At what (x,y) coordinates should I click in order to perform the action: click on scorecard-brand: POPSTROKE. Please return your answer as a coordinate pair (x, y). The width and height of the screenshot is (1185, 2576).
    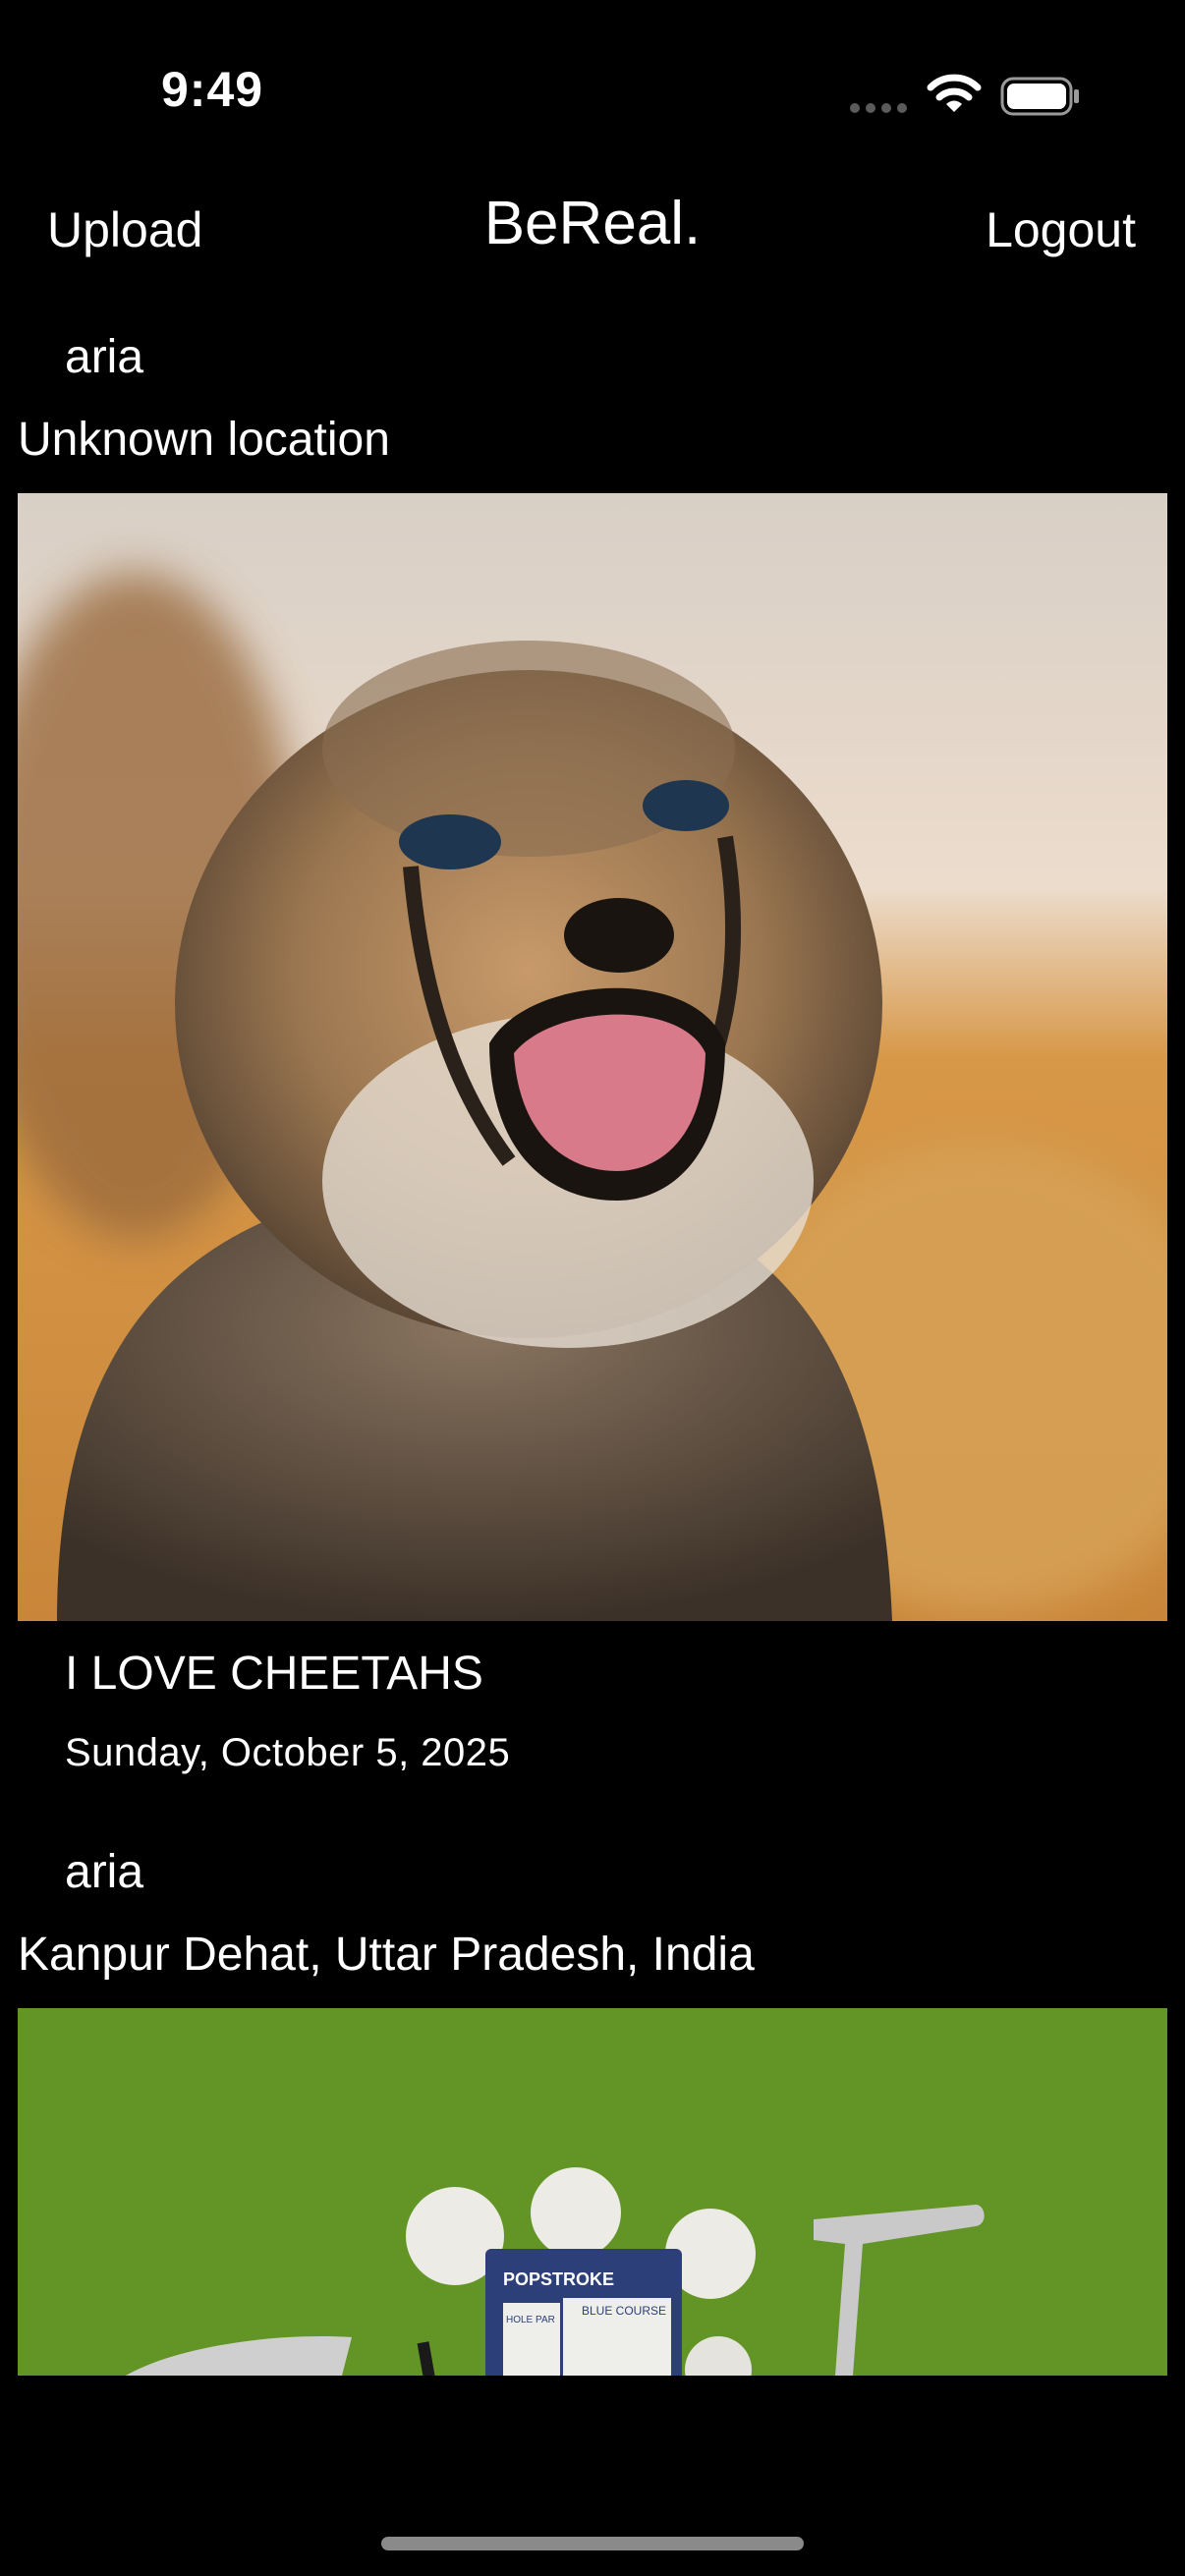
    Looking at the image, I should click on (559, 2279).